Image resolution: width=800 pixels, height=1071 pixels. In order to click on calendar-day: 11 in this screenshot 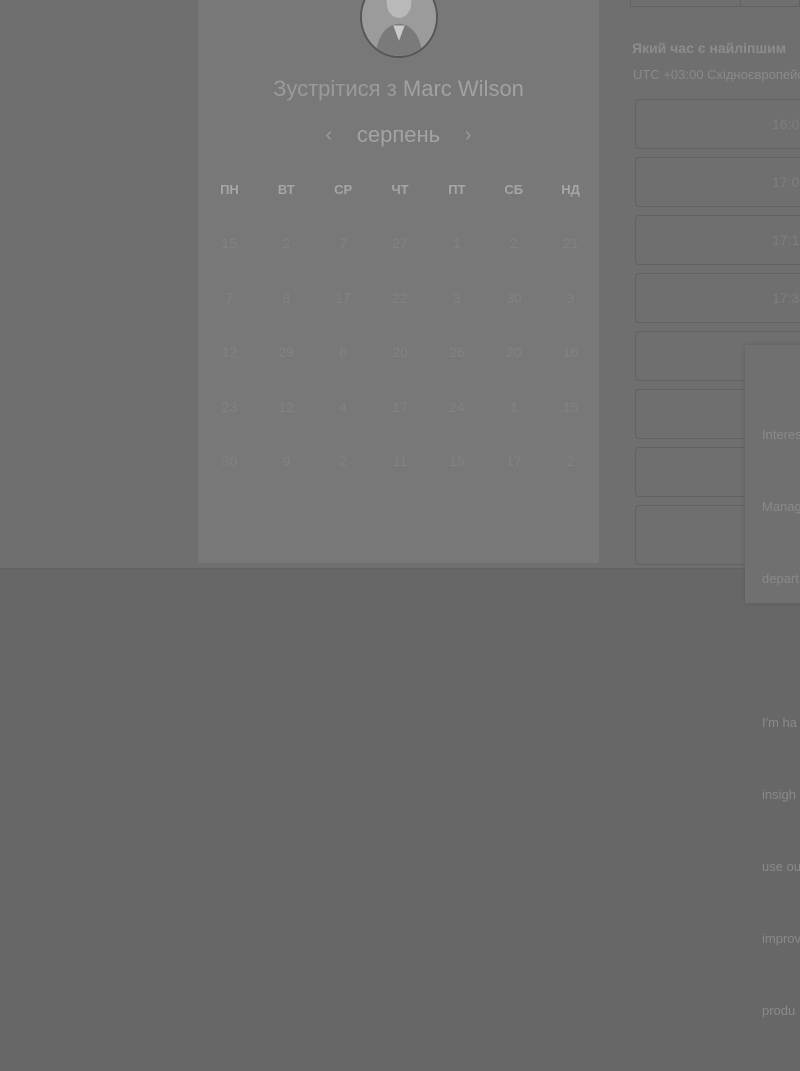, I will do `click(400, 480)`.